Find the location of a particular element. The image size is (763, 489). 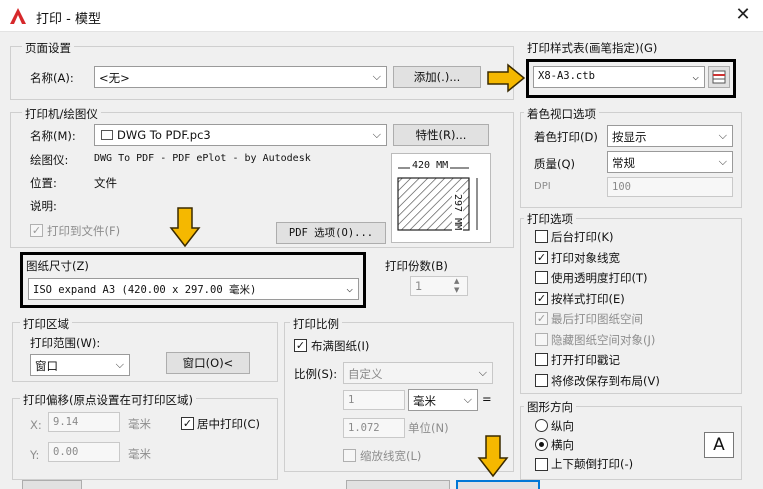

fit-to-paper-checkbox: ✓ is located at coordinates (300, 345).